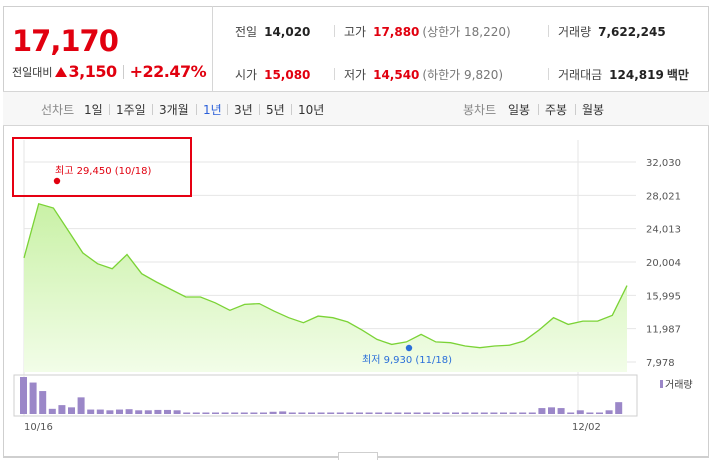  Describe the element at coordinates (679, 385) in the screenshot. I see `volume-legend-label: 거래량` at that location.